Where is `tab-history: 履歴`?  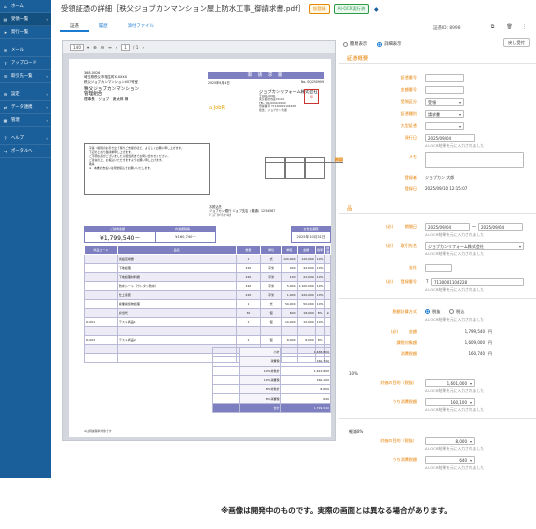
tab-history: 履歴 is located at coordinates (103, 26).